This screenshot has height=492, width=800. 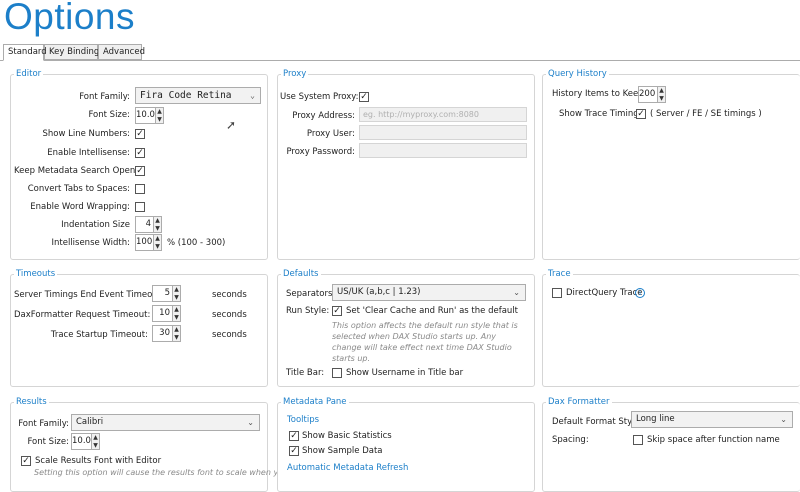 I want to click on proxy-password-input, so click(x=443, y=150).